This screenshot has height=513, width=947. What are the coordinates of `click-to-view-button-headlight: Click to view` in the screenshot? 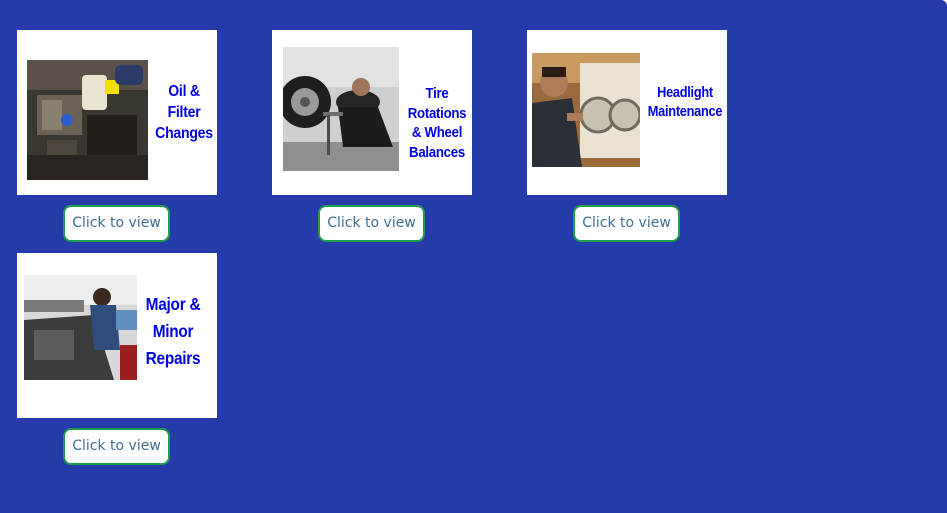 It's located at (626, 223).